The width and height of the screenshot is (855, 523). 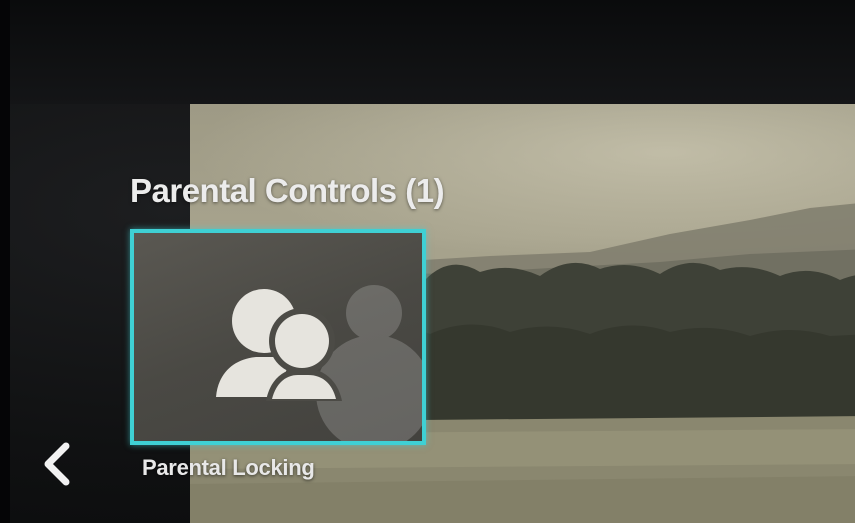 I want to click on back-button, so click(x=58, y=464).